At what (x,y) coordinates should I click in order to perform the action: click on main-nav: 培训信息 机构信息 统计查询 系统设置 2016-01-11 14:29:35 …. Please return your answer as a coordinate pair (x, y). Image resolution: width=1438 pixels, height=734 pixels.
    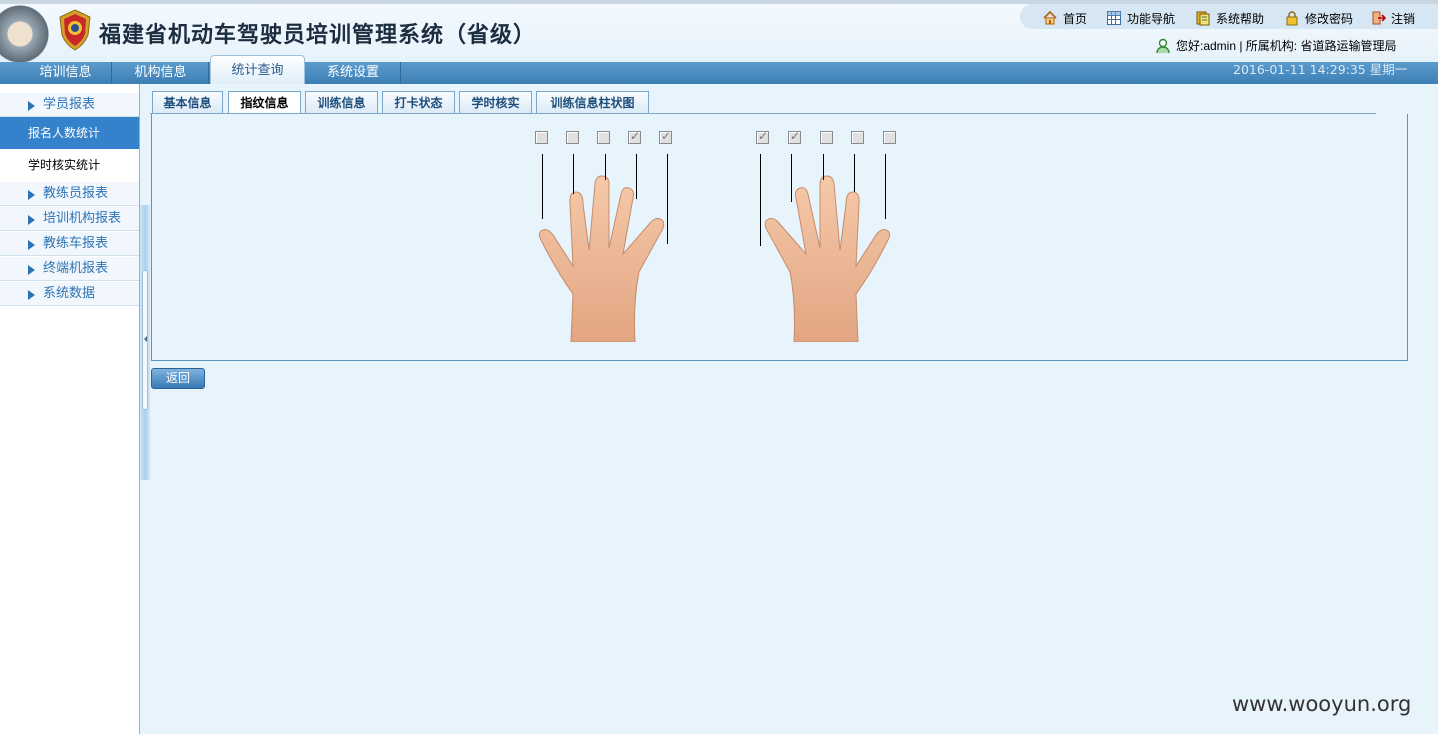
    Looking at the image, I should click on (719, 69).